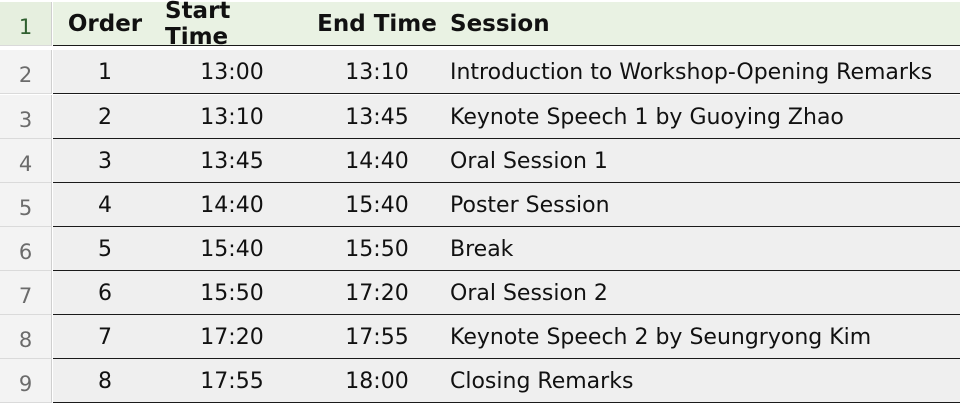  I want to click on header-start-time: Start Time, so click(230, 25).